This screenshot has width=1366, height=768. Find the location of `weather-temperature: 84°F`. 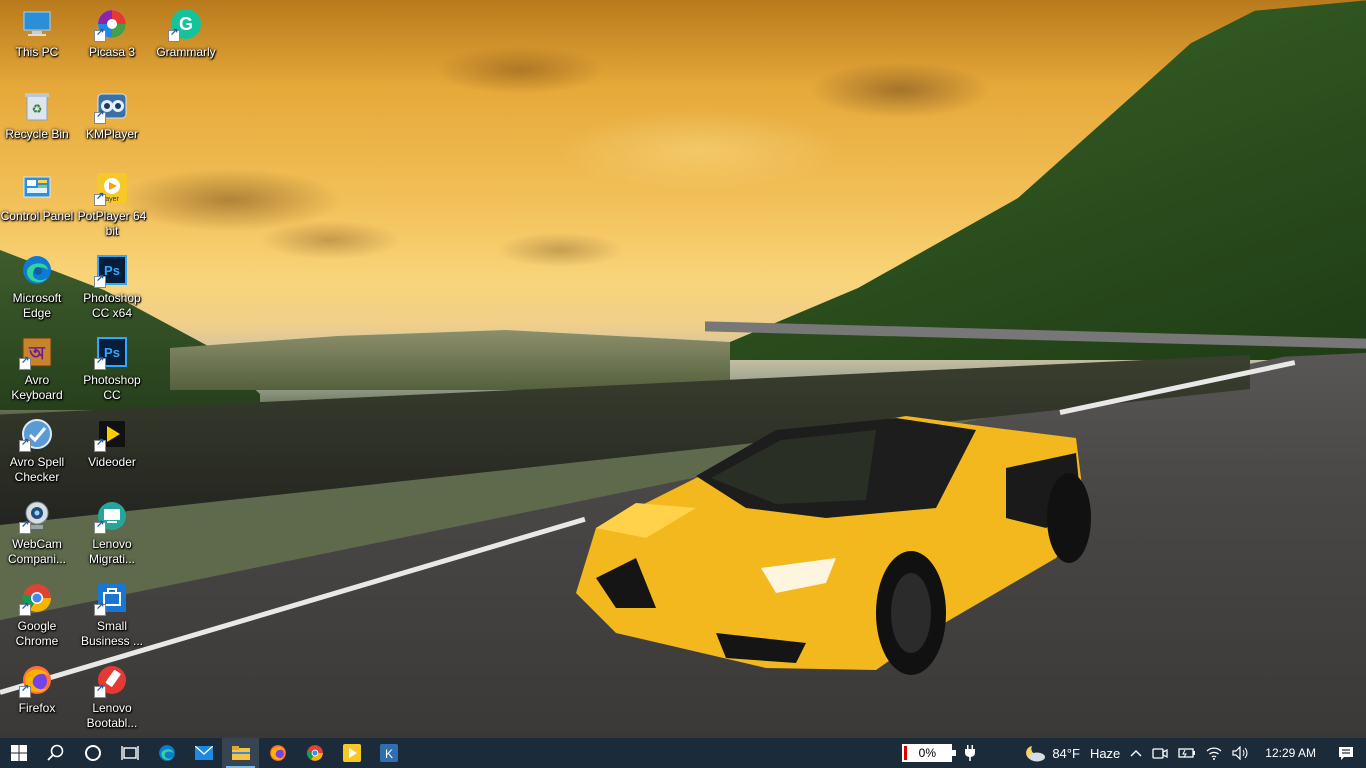

weather-temperature: 84°F is located at coordinates (1066, 753).